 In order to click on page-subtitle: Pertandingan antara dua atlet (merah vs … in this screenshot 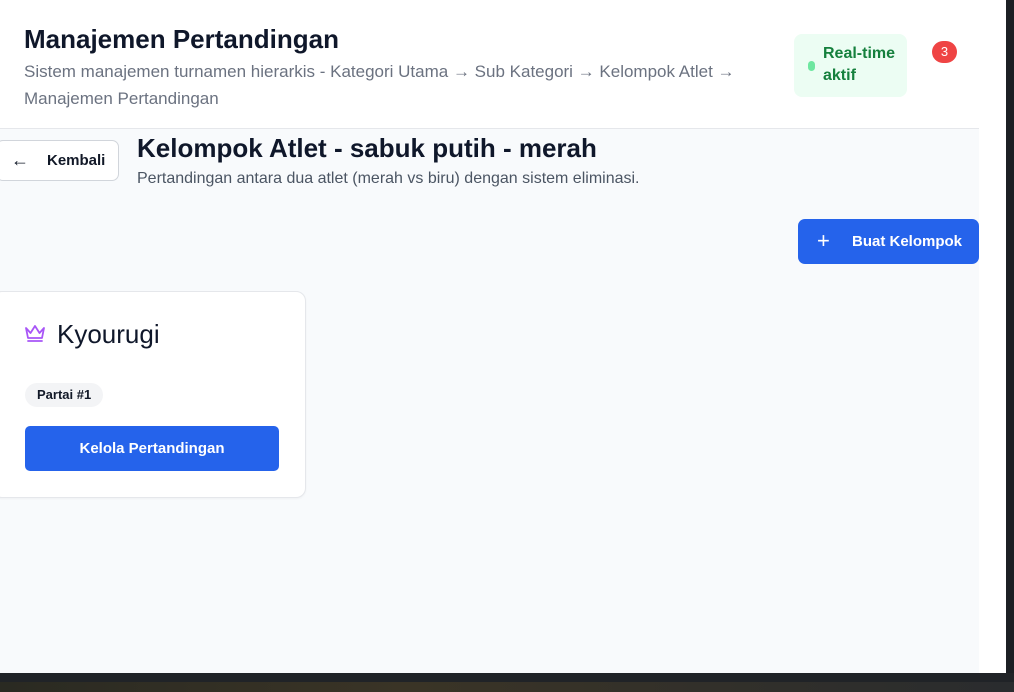, I will do `click(388, 178)`.